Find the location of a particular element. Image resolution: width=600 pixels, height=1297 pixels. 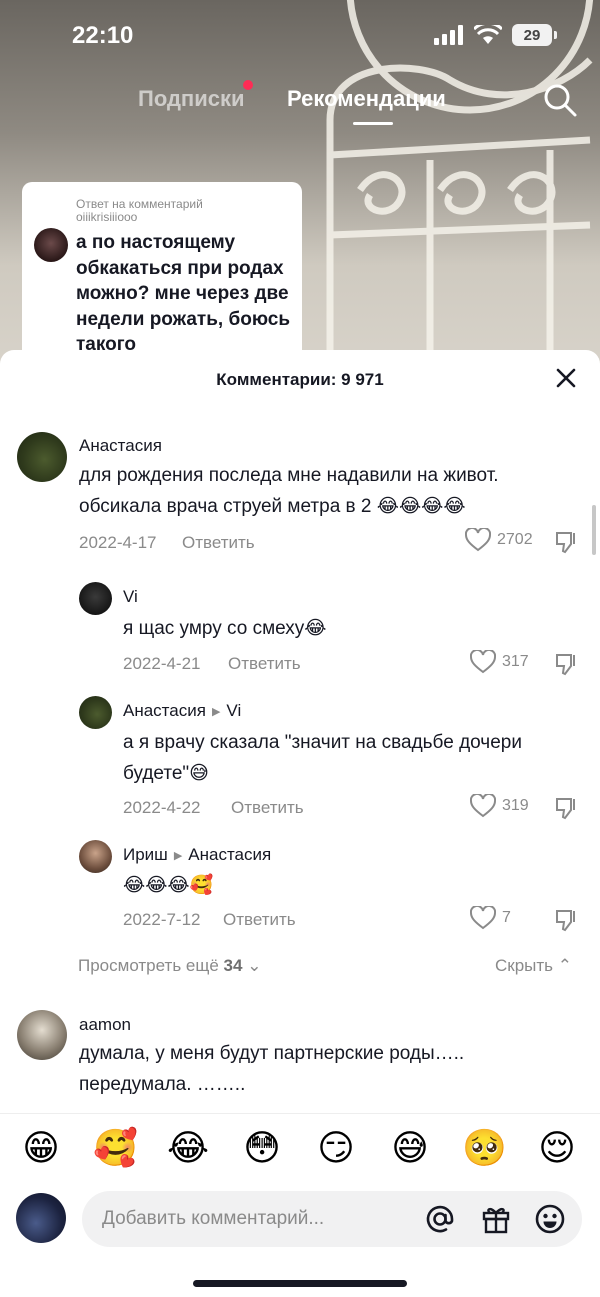

emoji-button: 😳 is located at coordinates (262, 1148).